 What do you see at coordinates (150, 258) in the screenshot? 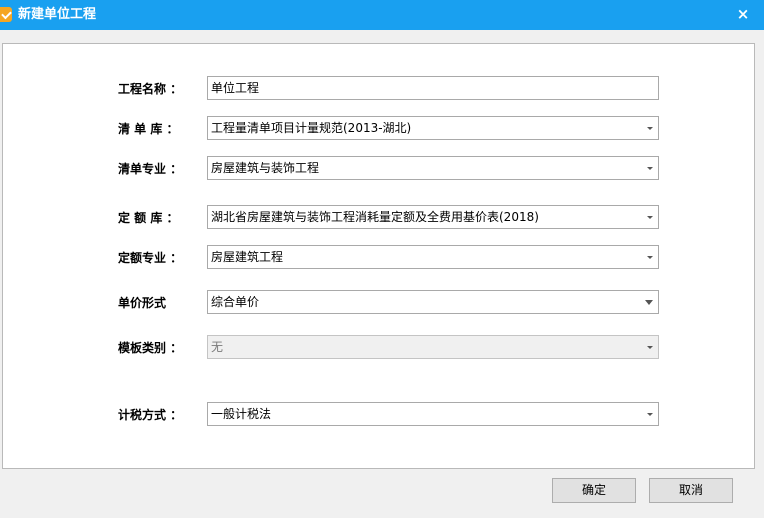
I see `quota-specialty-label: 定额专业 ：` at bounding box center [150, 258].